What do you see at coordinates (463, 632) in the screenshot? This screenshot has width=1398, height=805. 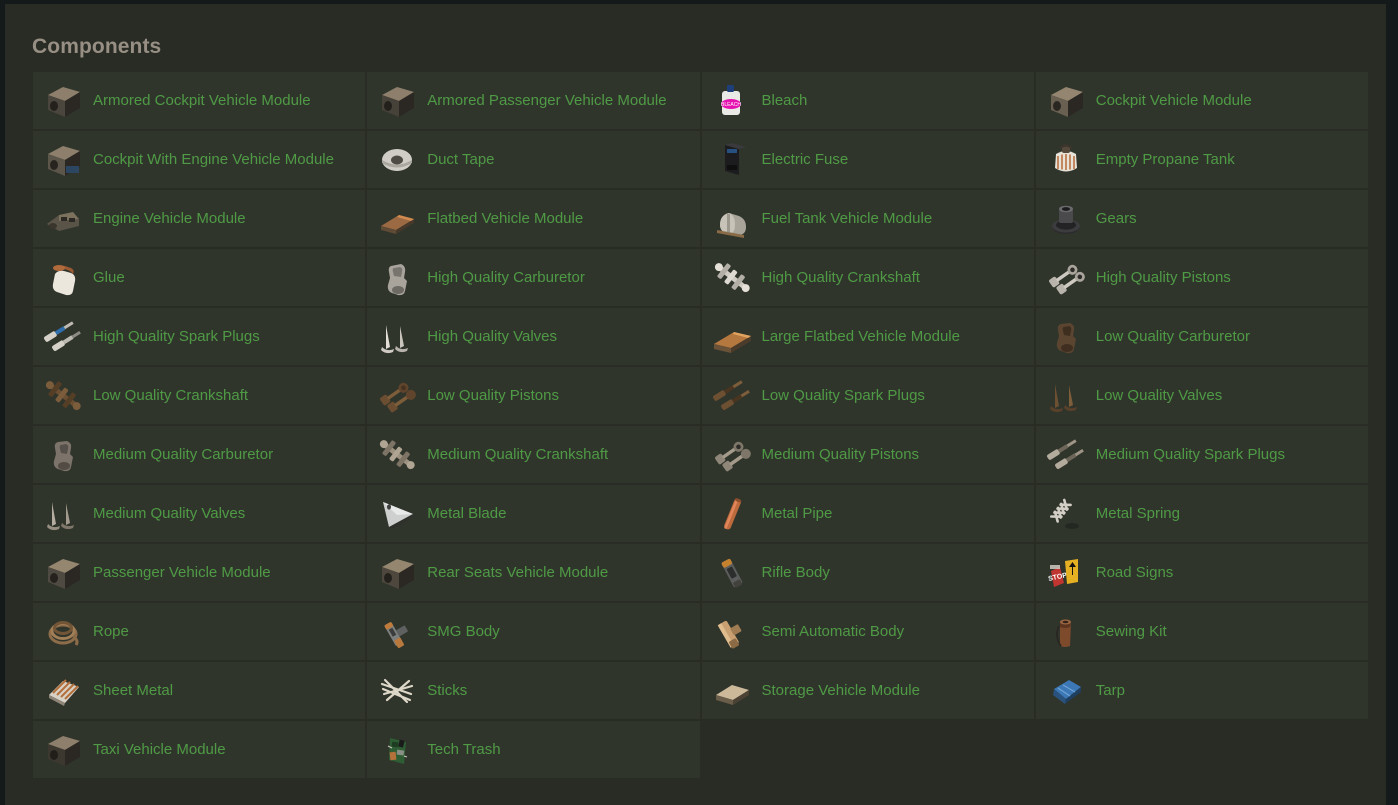 I see `component-link: SMG Body` at bounding box center [463, 632].